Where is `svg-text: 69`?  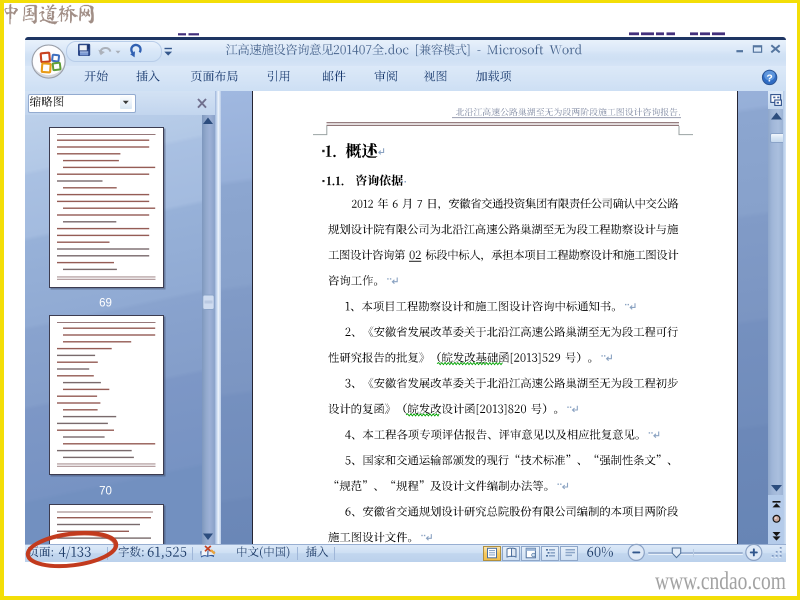
svg-text: 69 is located at coordinates (105, 304).